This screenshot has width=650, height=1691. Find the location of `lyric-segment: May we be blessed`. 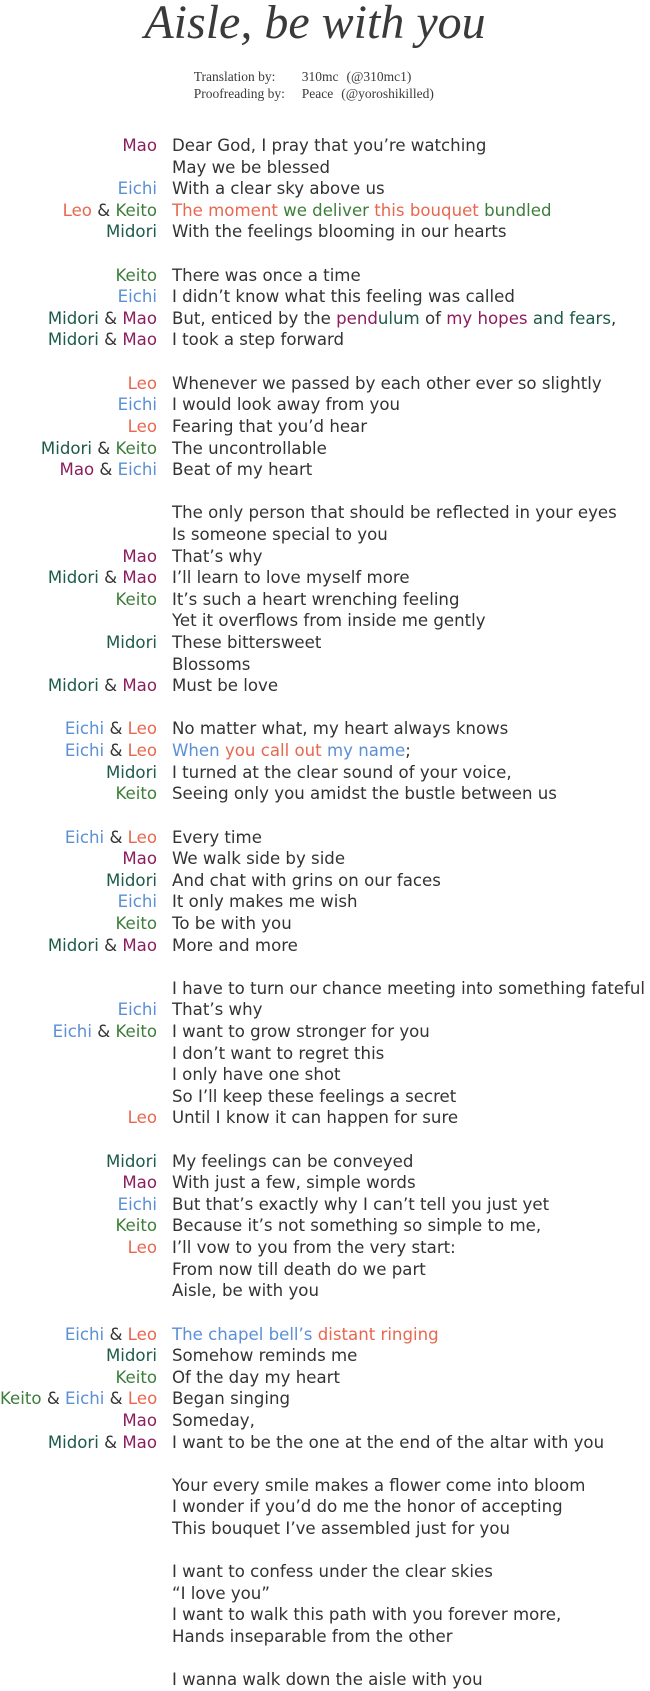

lyric-segment: May we be blessed is located at coordinates (251, 167).